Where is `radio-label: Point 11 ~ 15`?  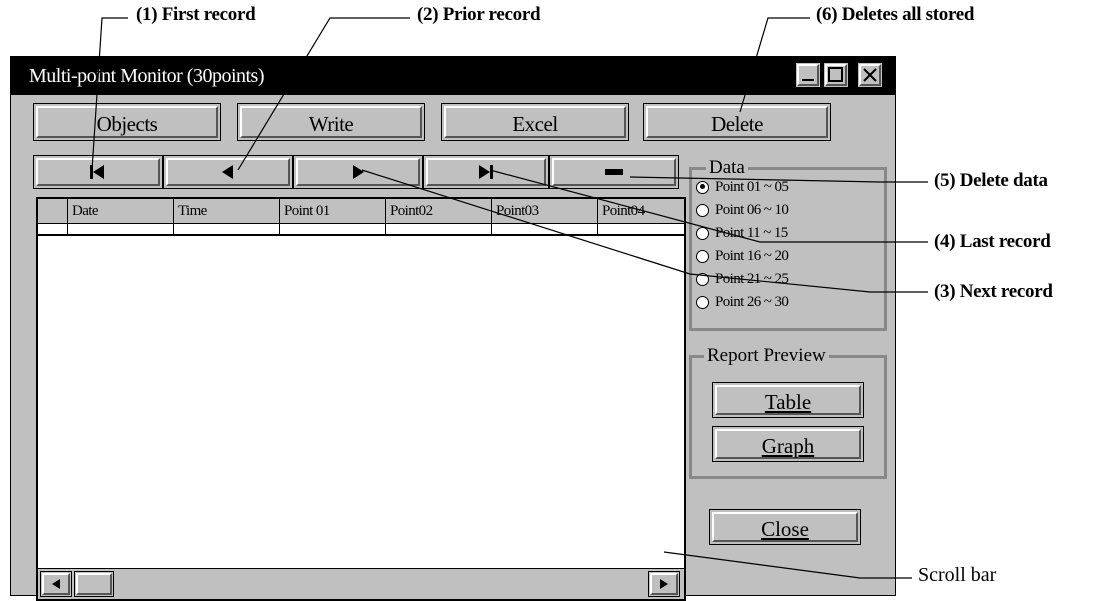 radio-label: Point 11 ~ 15 is located at coordinates (751, 232).